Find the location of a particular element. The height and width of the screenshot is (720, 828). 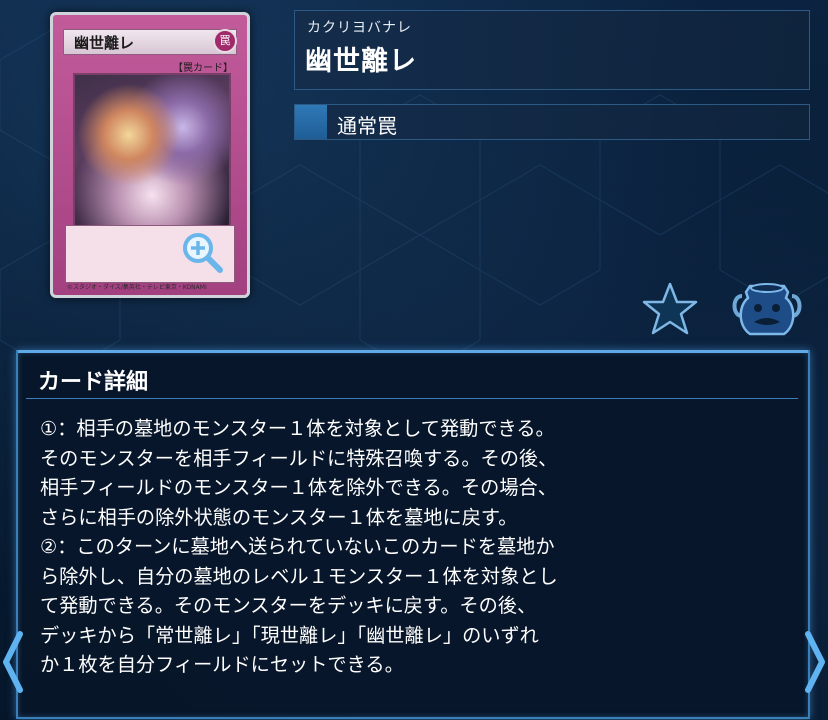

pot-of-greed-icon is located at coordinates (767, 309).